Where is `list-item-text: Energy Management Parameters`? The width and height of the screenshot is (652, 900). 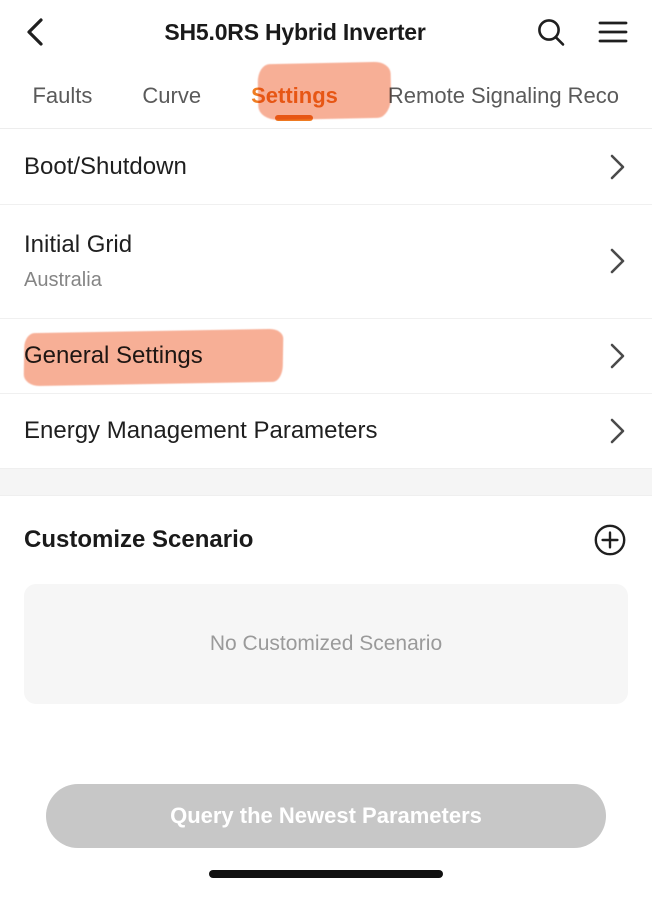
list-item-text: Energy Management Parameters is located at coordinates (201, 431).